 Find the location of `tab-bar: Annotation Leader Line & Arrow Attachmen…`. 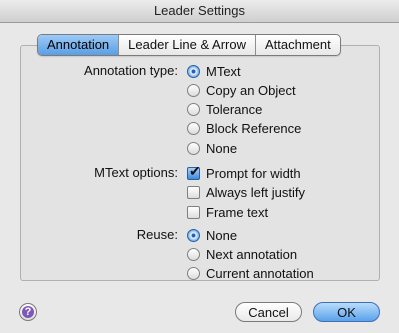

tab-bar: Annotation Leader Line & Arrow Attachmen… is located at coordinates (189, 45).